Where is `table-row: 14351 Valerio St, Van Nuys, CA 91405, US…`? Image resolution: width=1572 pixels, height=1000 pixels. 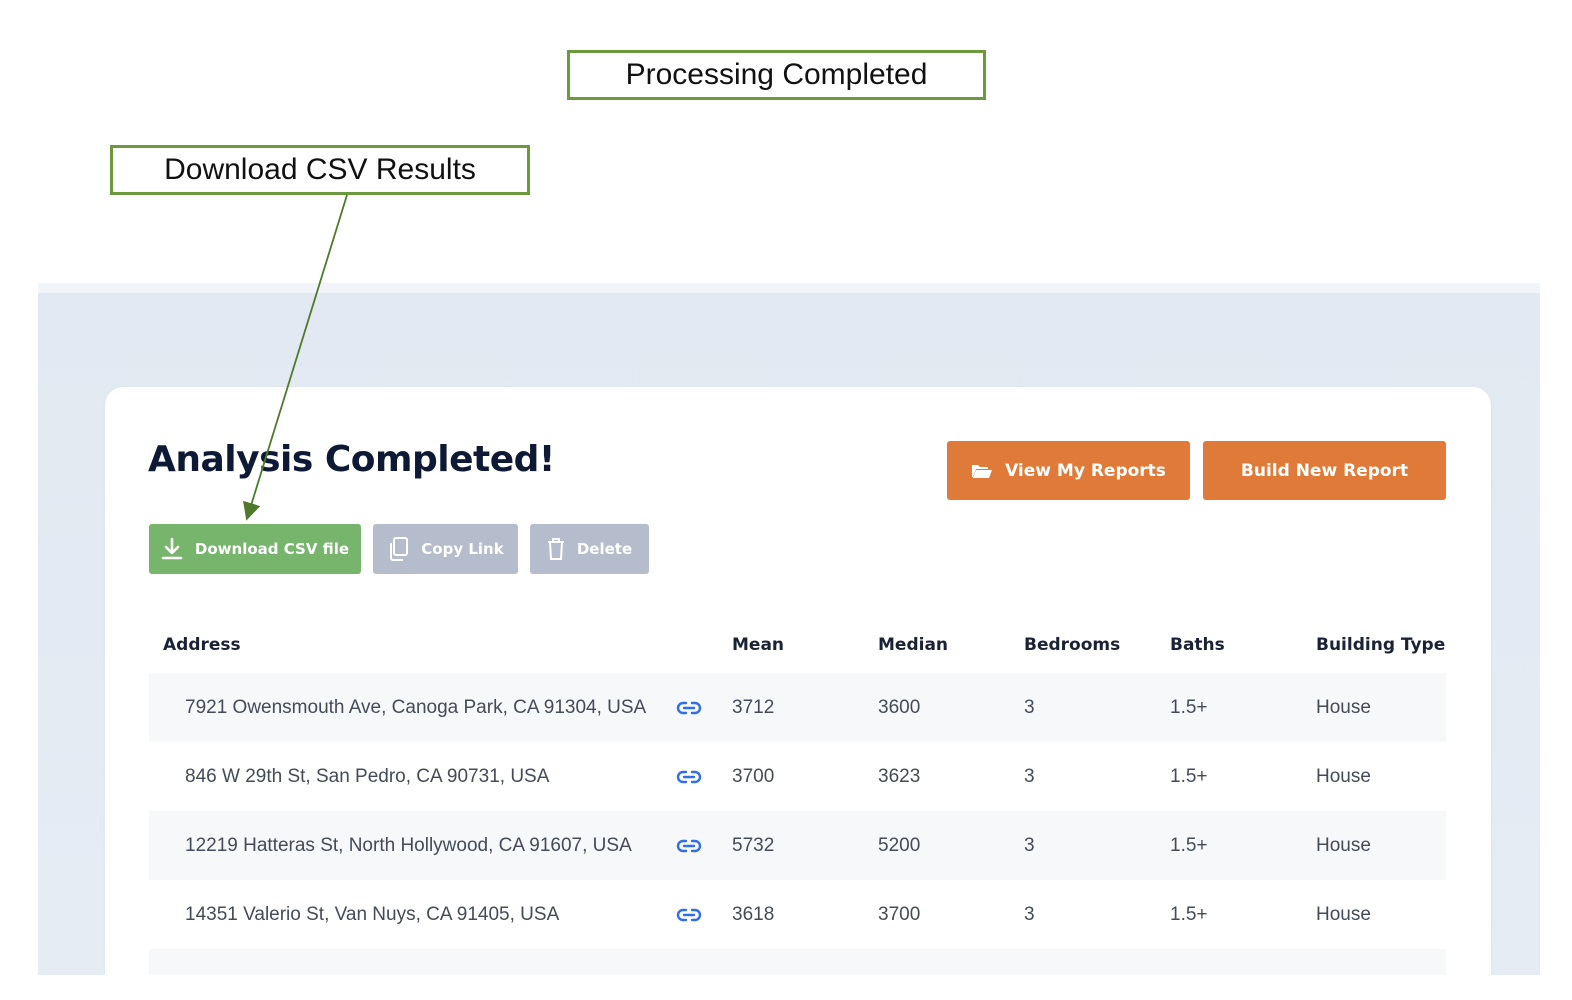 table-row: 14351 Valerio St, Van Nuys, CA 91405, US… is located at coordinates (797, 914).